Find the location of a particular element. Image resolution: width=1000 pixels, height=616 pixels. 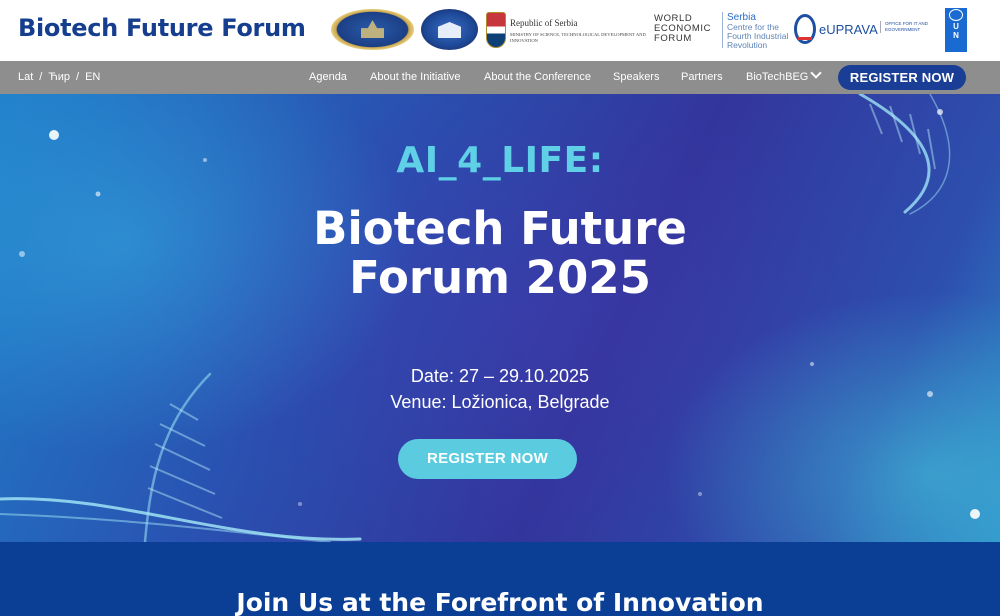

lang-latin-link: Lat is located at coordinates (25, 77).